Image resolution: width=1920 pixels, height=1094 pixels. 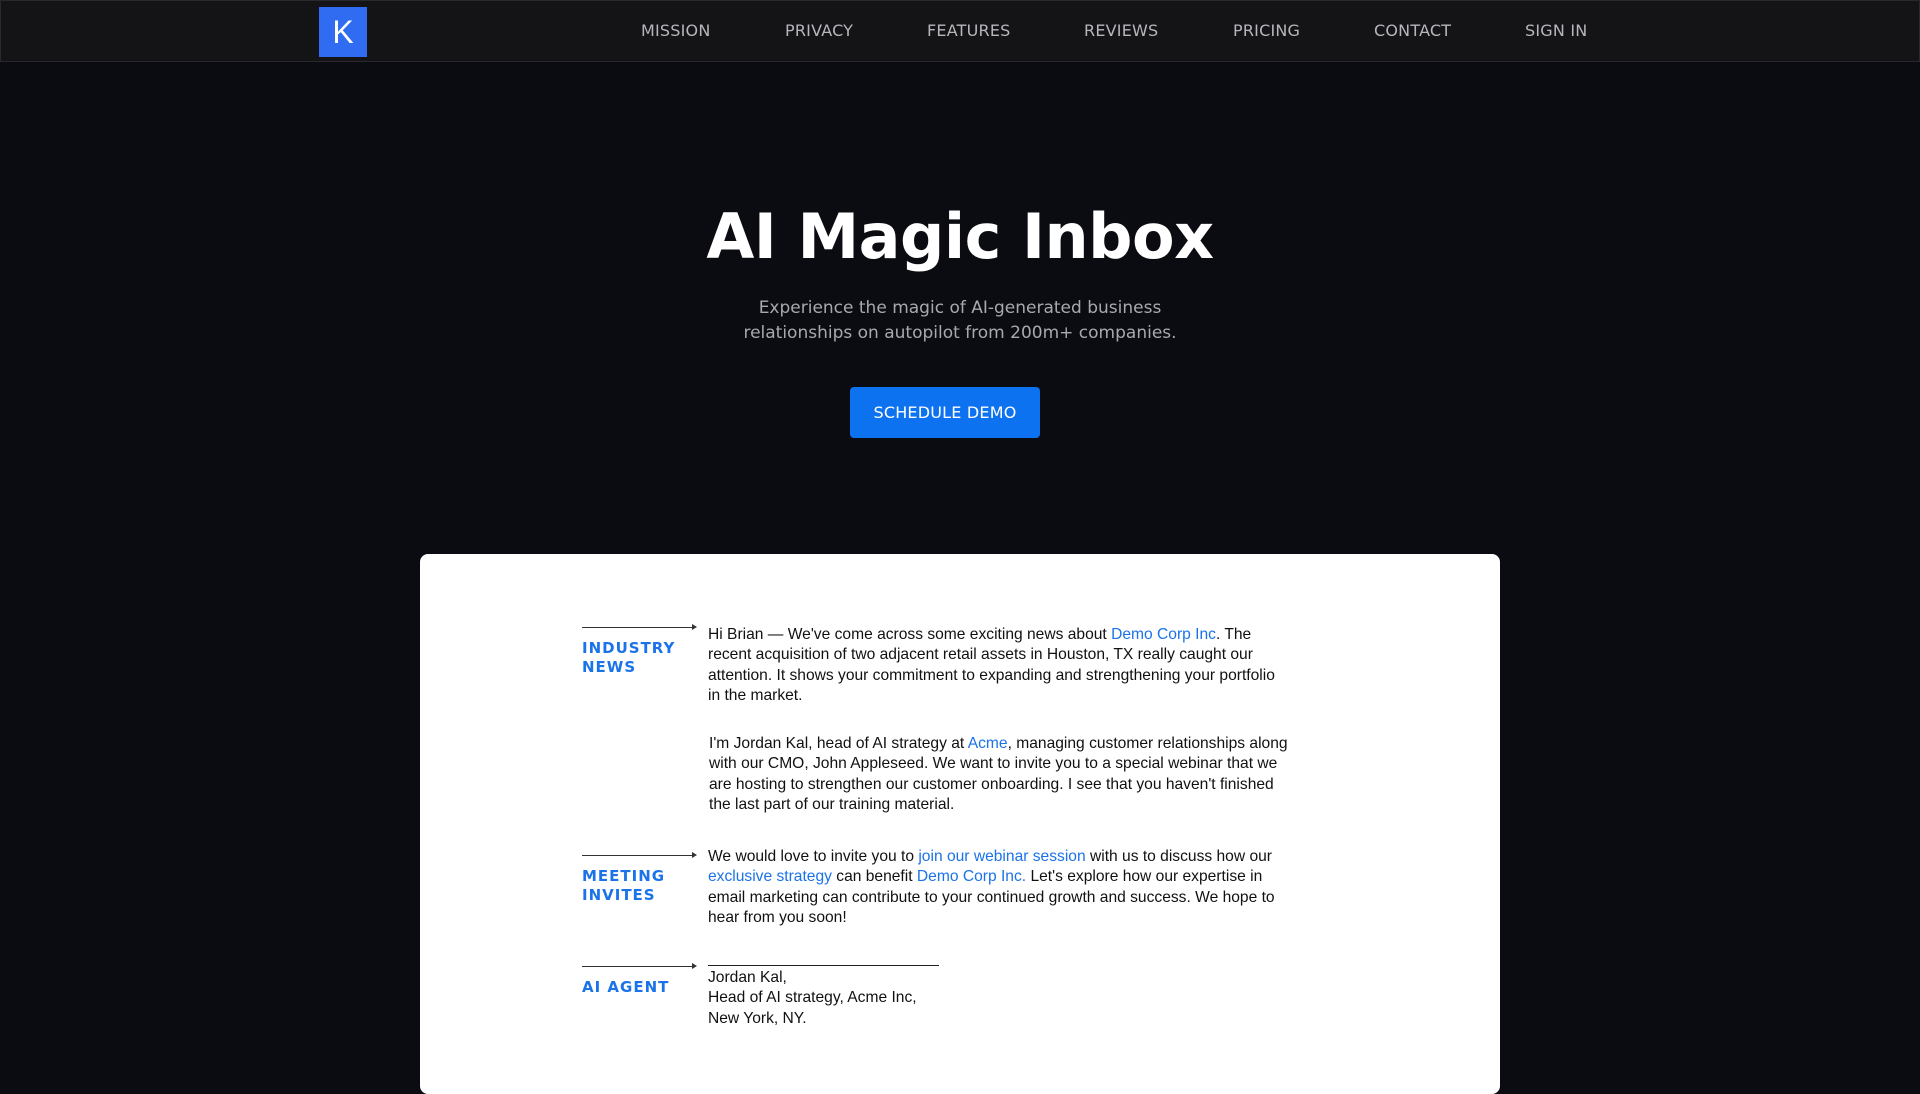 I want to click on nav-item-sign-in: SIGN IN, so click(x=1556, y=30).